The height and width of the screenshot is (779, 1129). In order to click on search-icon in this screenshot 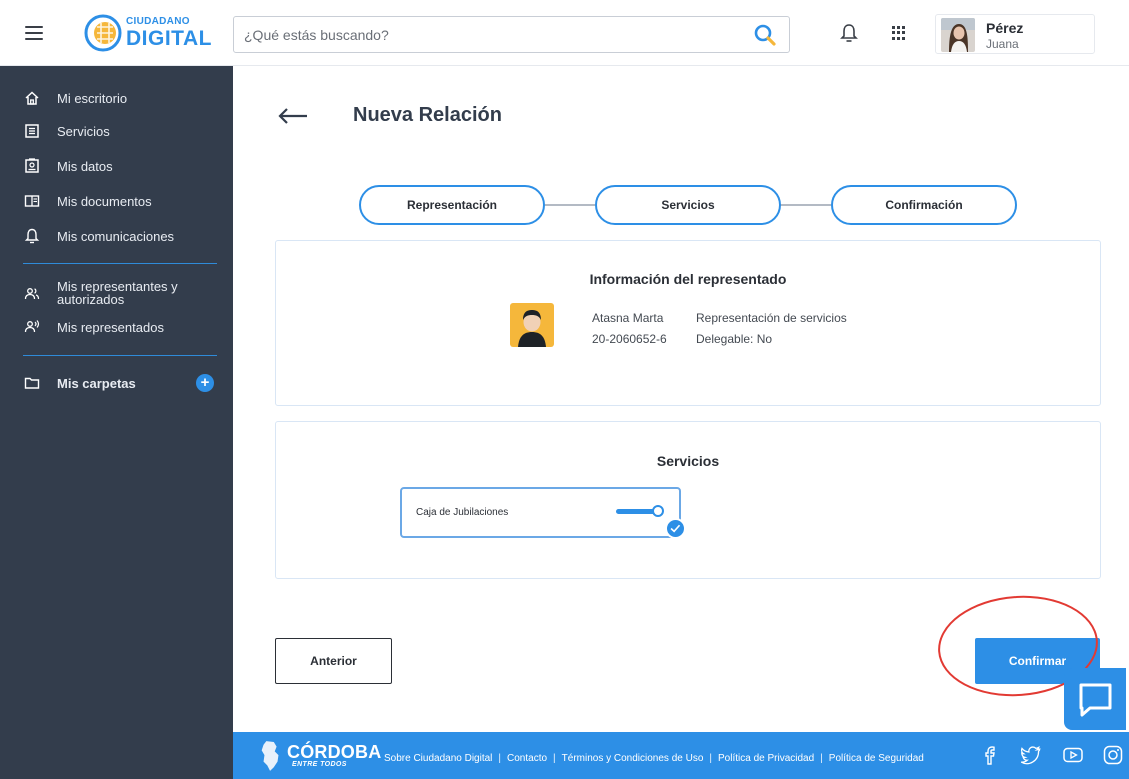, I will do `click(765, 35)`.